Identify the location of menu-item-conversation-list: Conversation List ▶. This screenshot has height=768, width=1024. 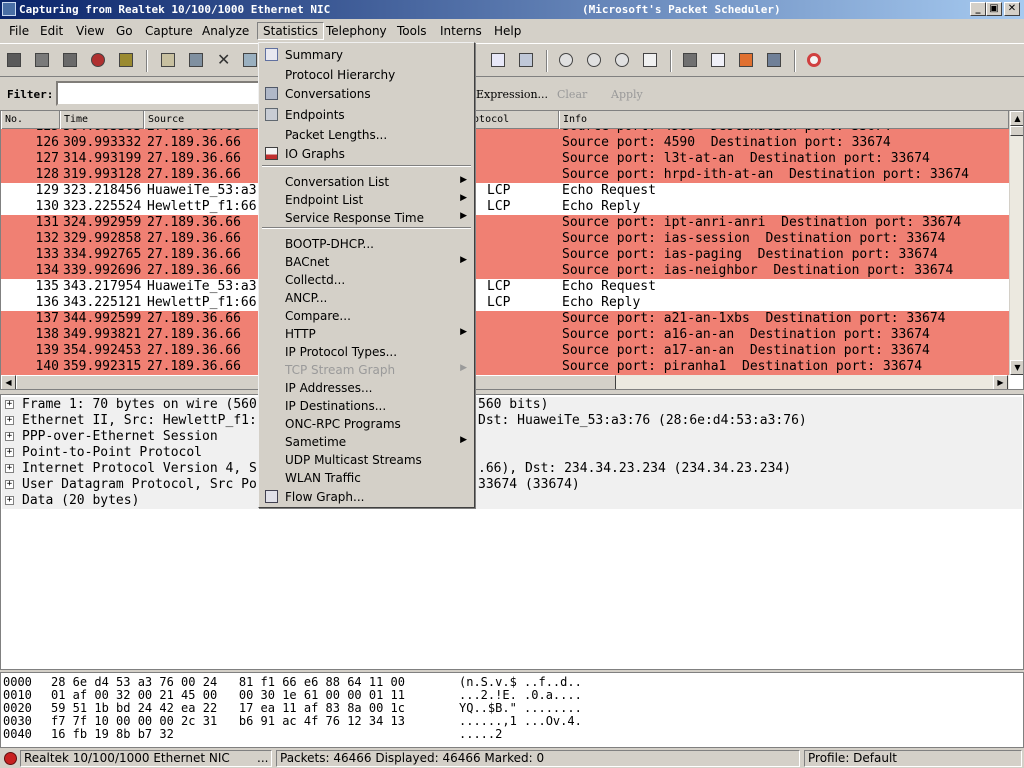
(366, 182).